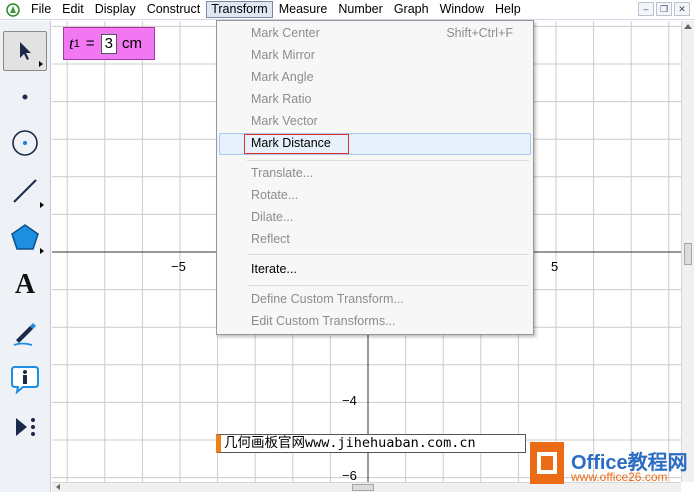 This screenshot has width=694, height=492. I want to click on menu-display: Display, so click(115, 9).